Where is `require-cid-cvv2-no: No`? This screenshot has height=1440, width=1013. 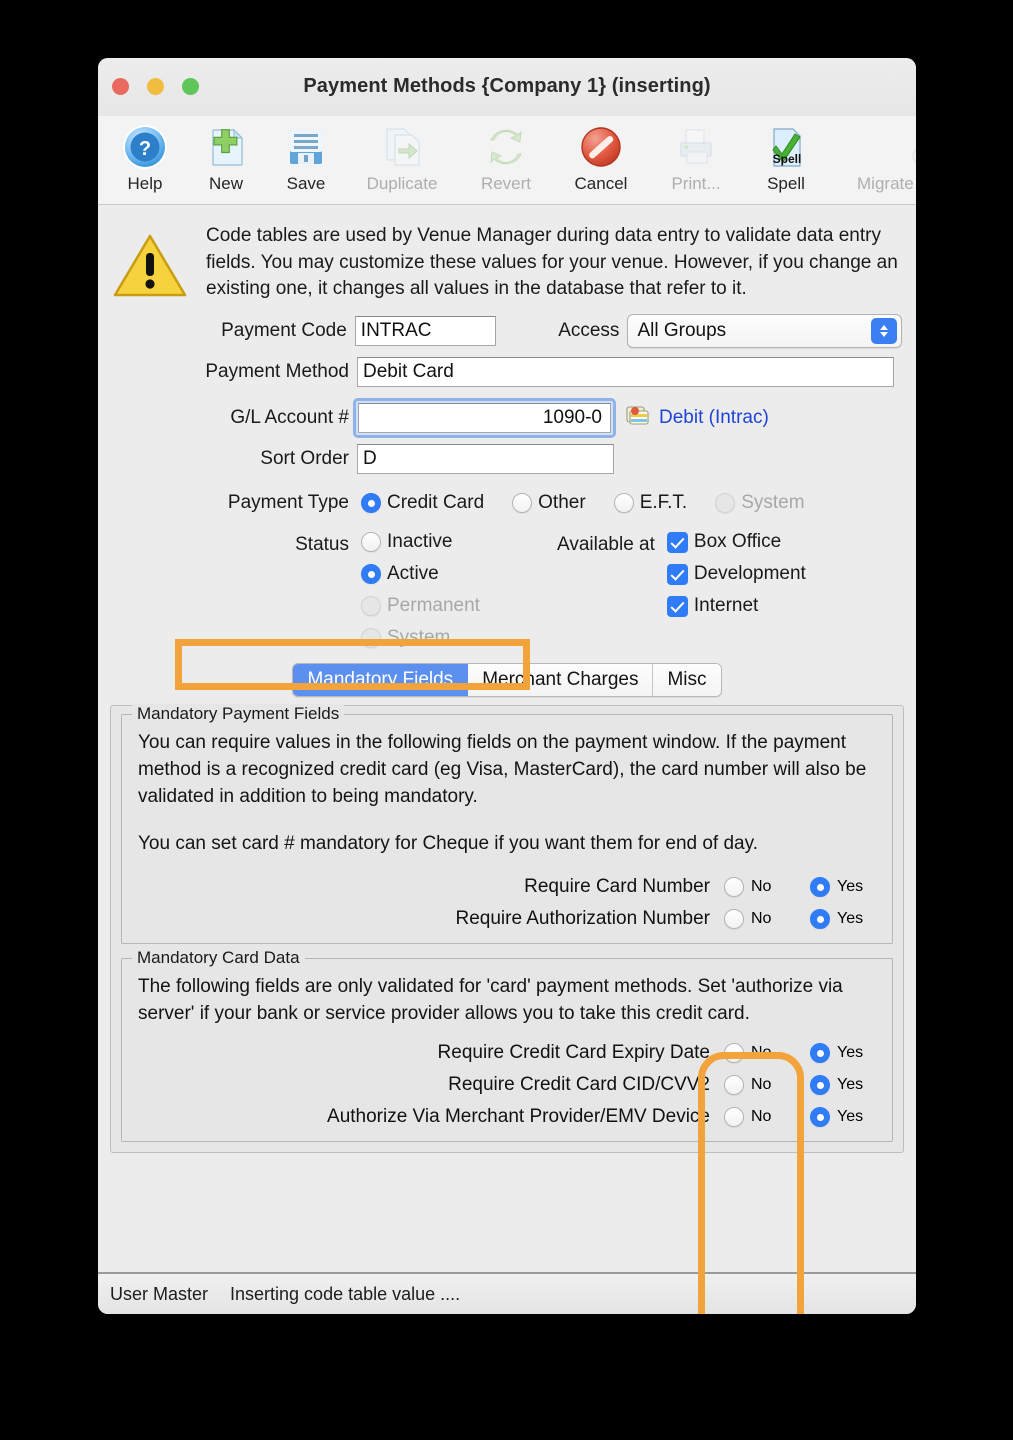 require-cid-cvv2-no: No is located at coordinates (753, 1085).